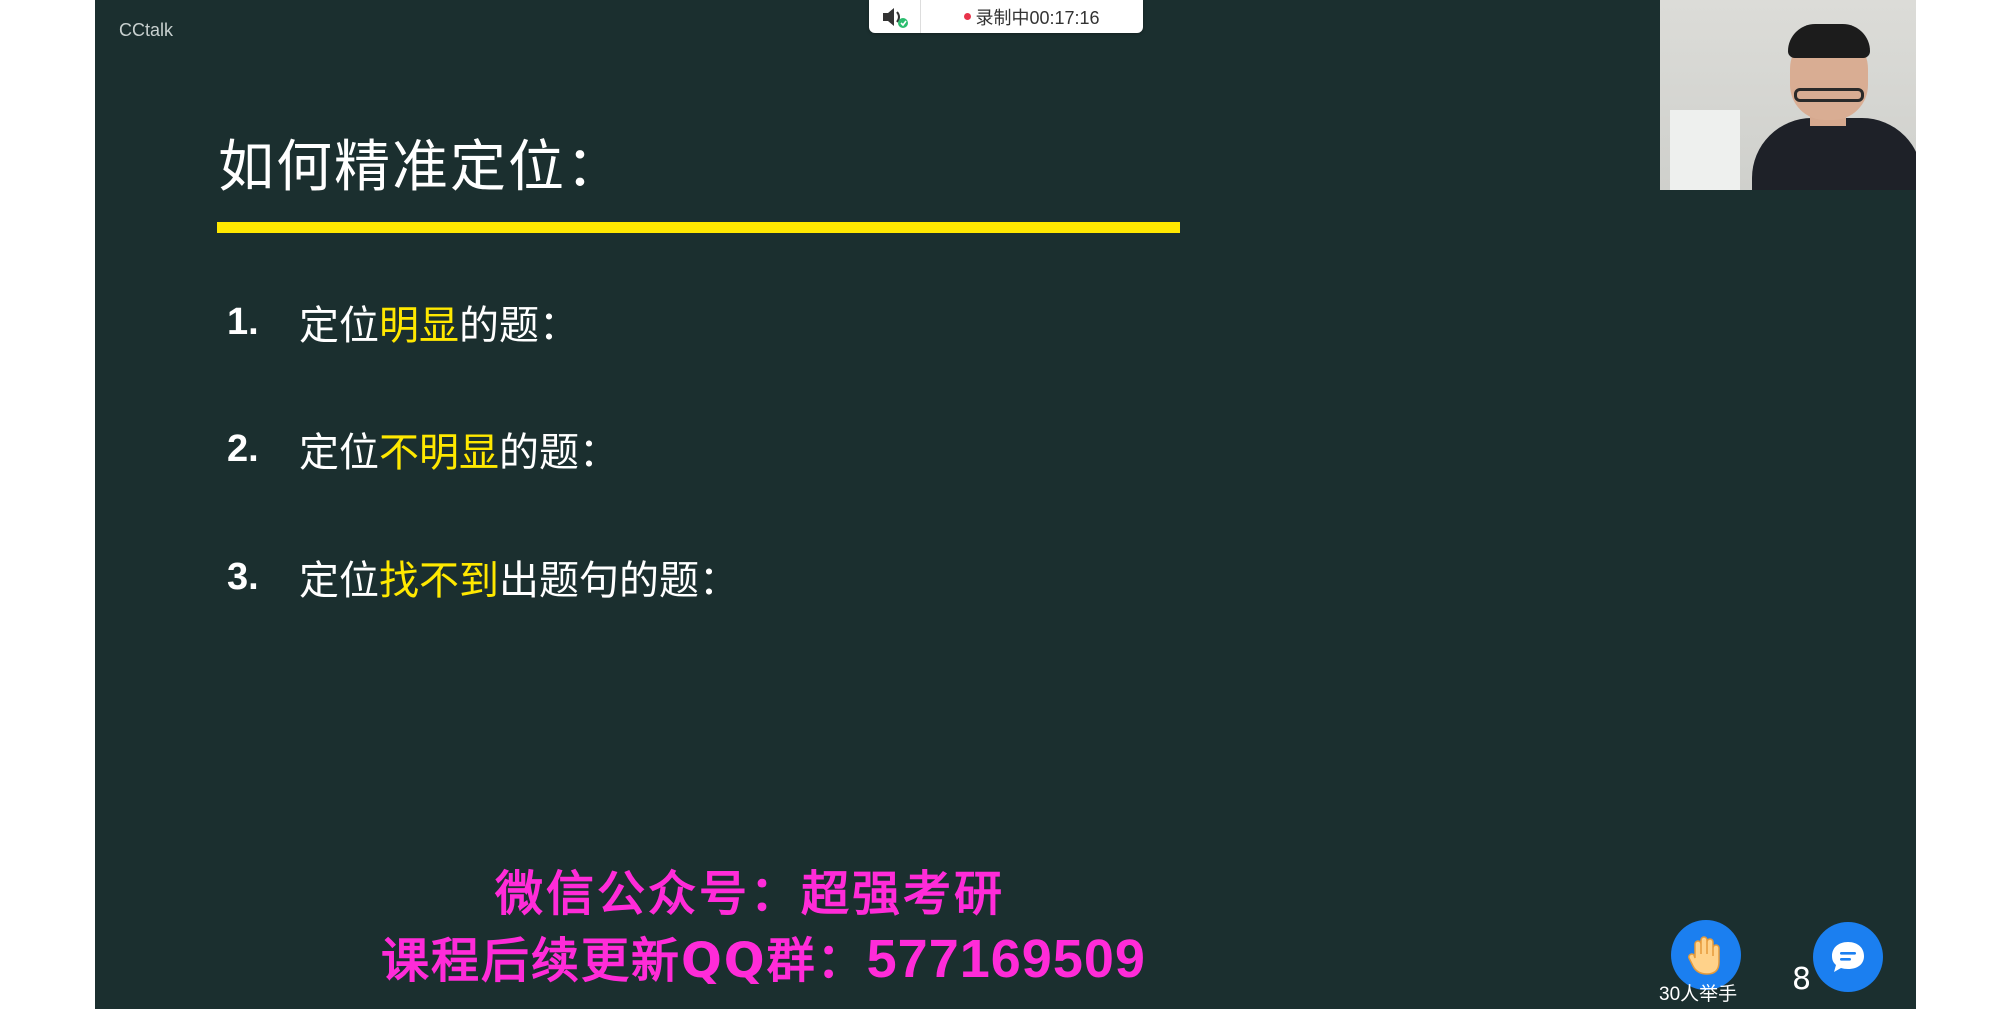 Image resolution: width=2000 pixels, height=1009 pixels. Describe the element at coordinates (968, 16) in the screenshot. I see `recording-dot-icon` at that location.